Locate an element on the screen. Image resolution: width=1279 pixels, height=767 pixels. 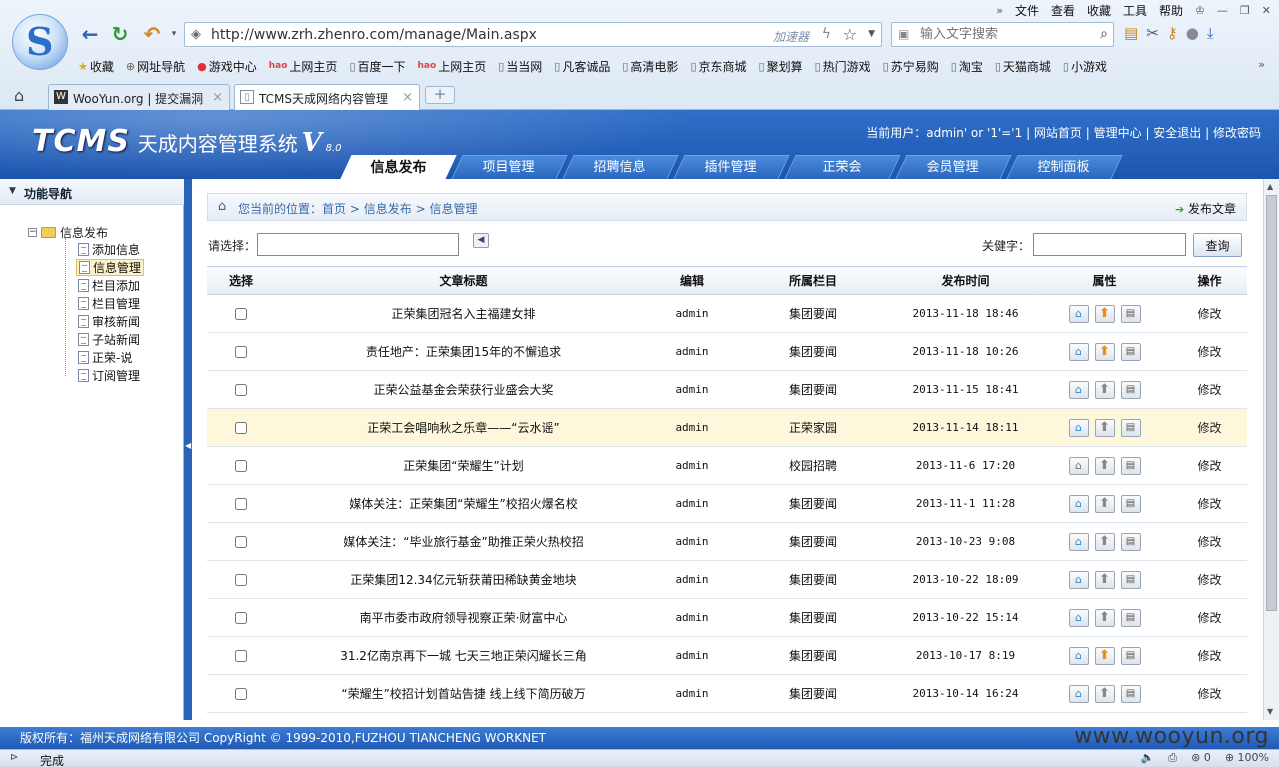
plugin-icon: ▤ is located at coordinates (1131, 33).